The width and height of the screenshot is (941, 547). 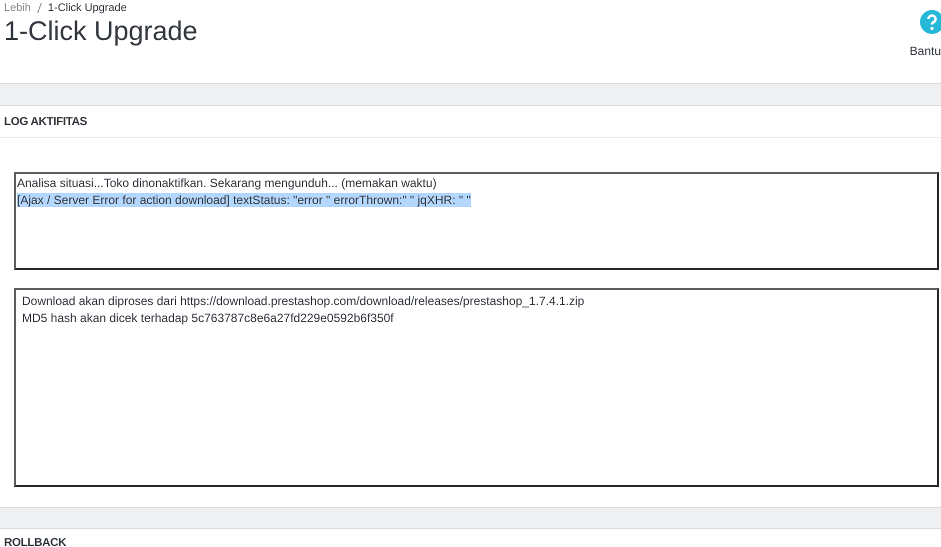 What do you see at coordinates (39, 7) in the screenshot?
I see `breadcrumb-separator-icon` at bounding box center [39, 7].